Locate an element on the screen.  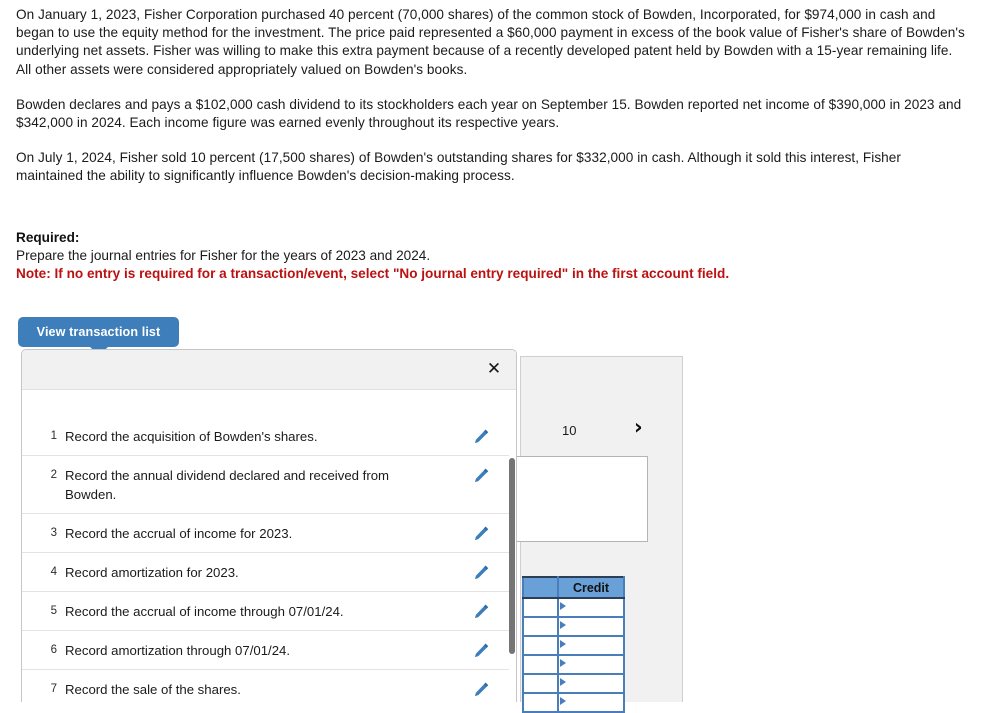
debit-column-header is located at coordinates (540, 587).